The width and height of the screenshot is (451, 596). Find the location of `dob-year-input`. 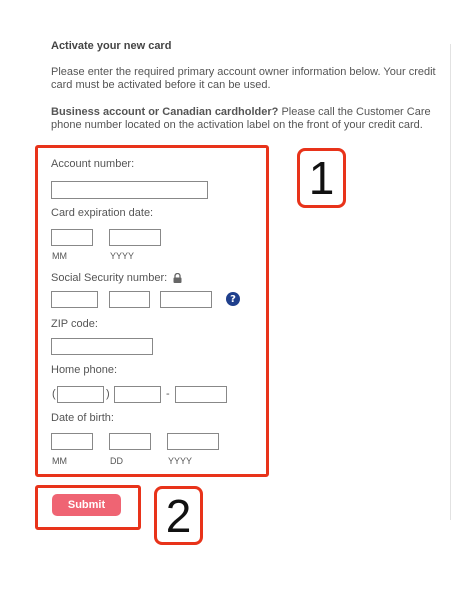

dob-year-input is located at coordinates (193, 441).